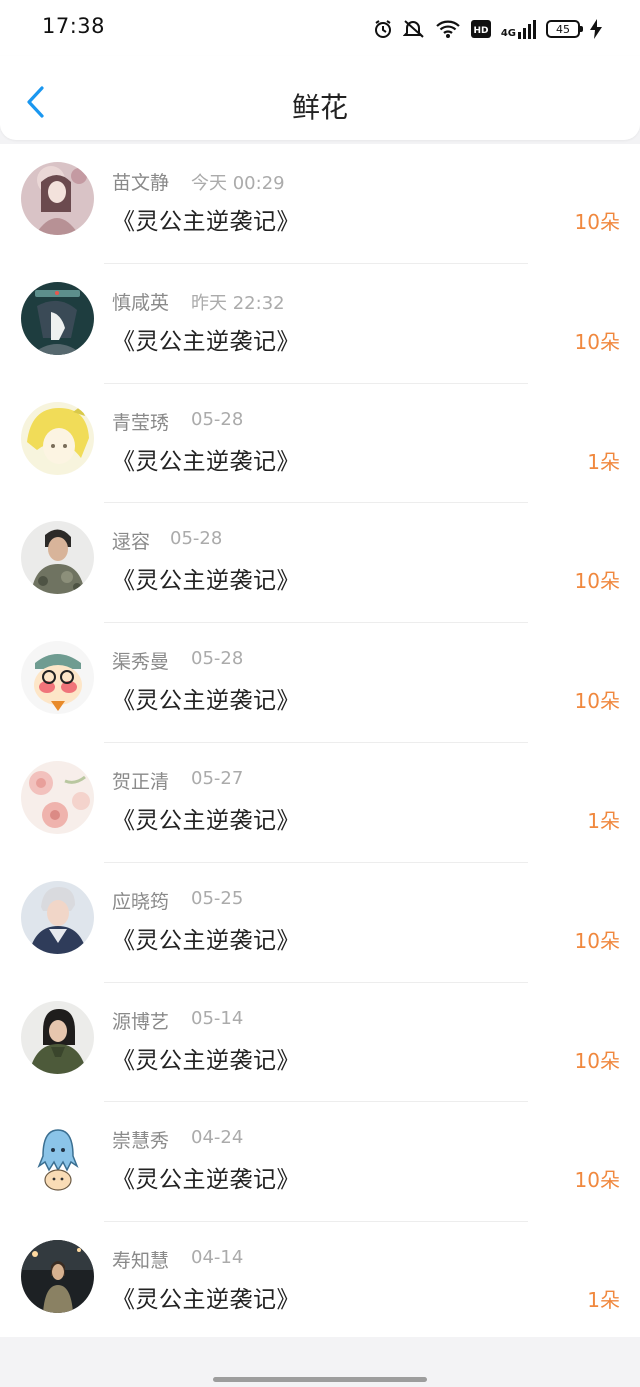 Image resolution: width=640 pixels, height=1387 pixels. I want to click on alarm-icon, so click(382, 29).